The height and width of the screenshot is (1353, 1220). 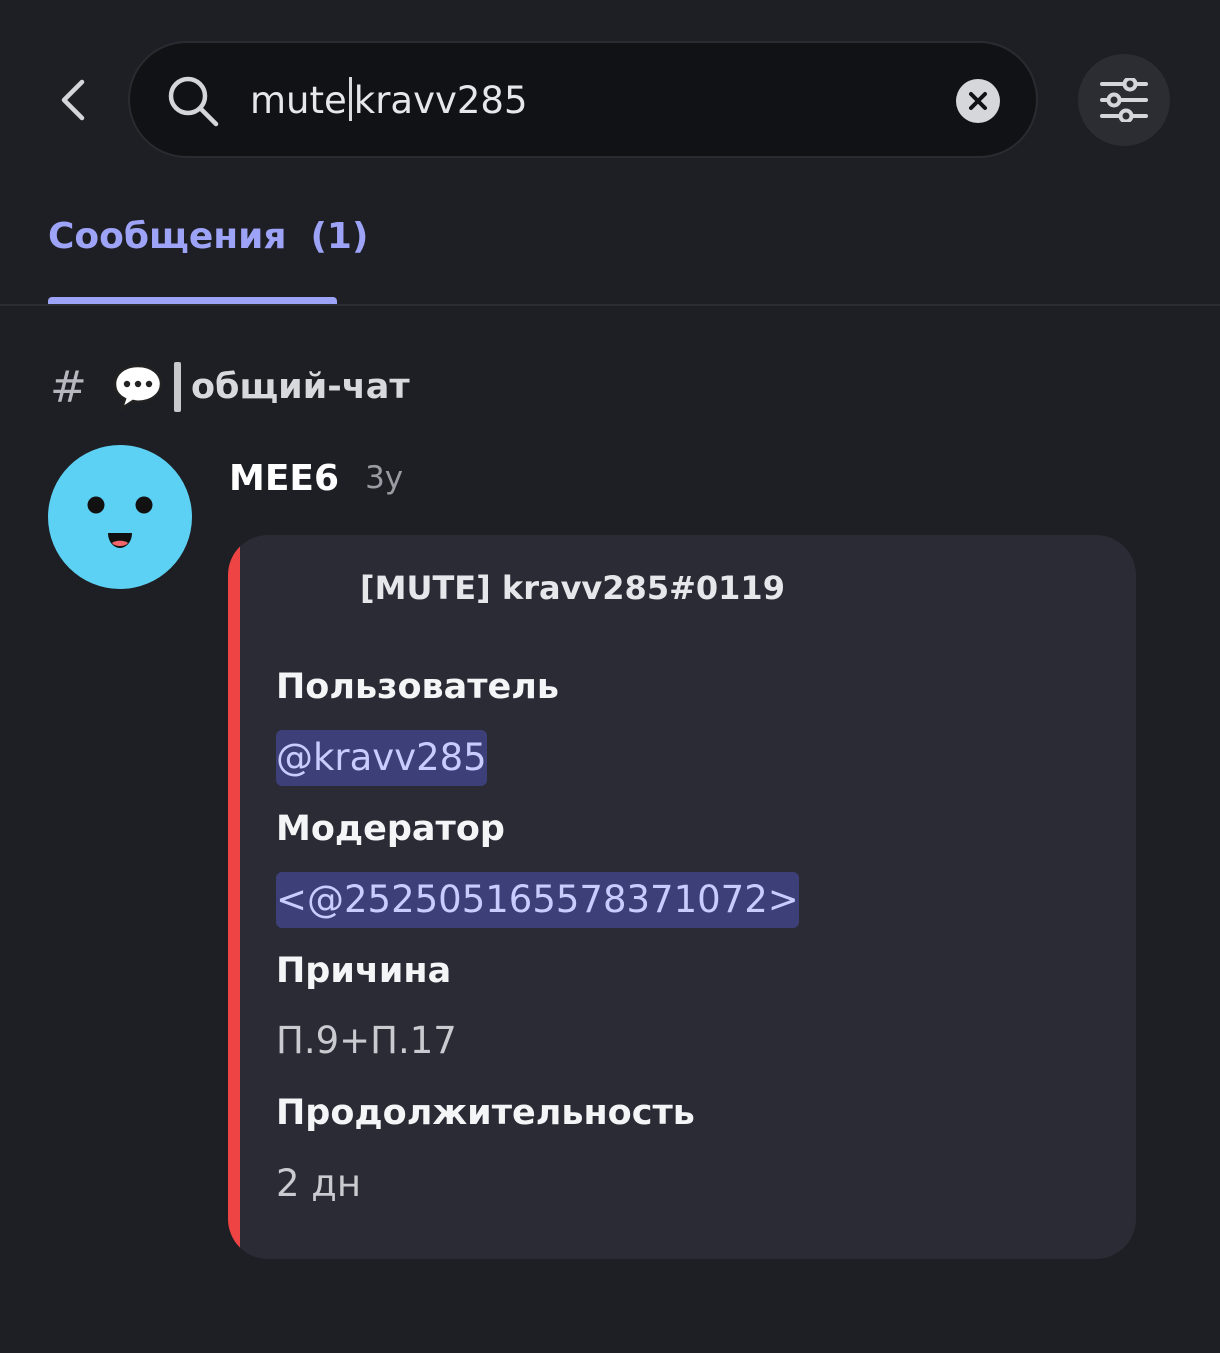 I want to click on search-text-before-caret: mute, so click(x=298, y=100).